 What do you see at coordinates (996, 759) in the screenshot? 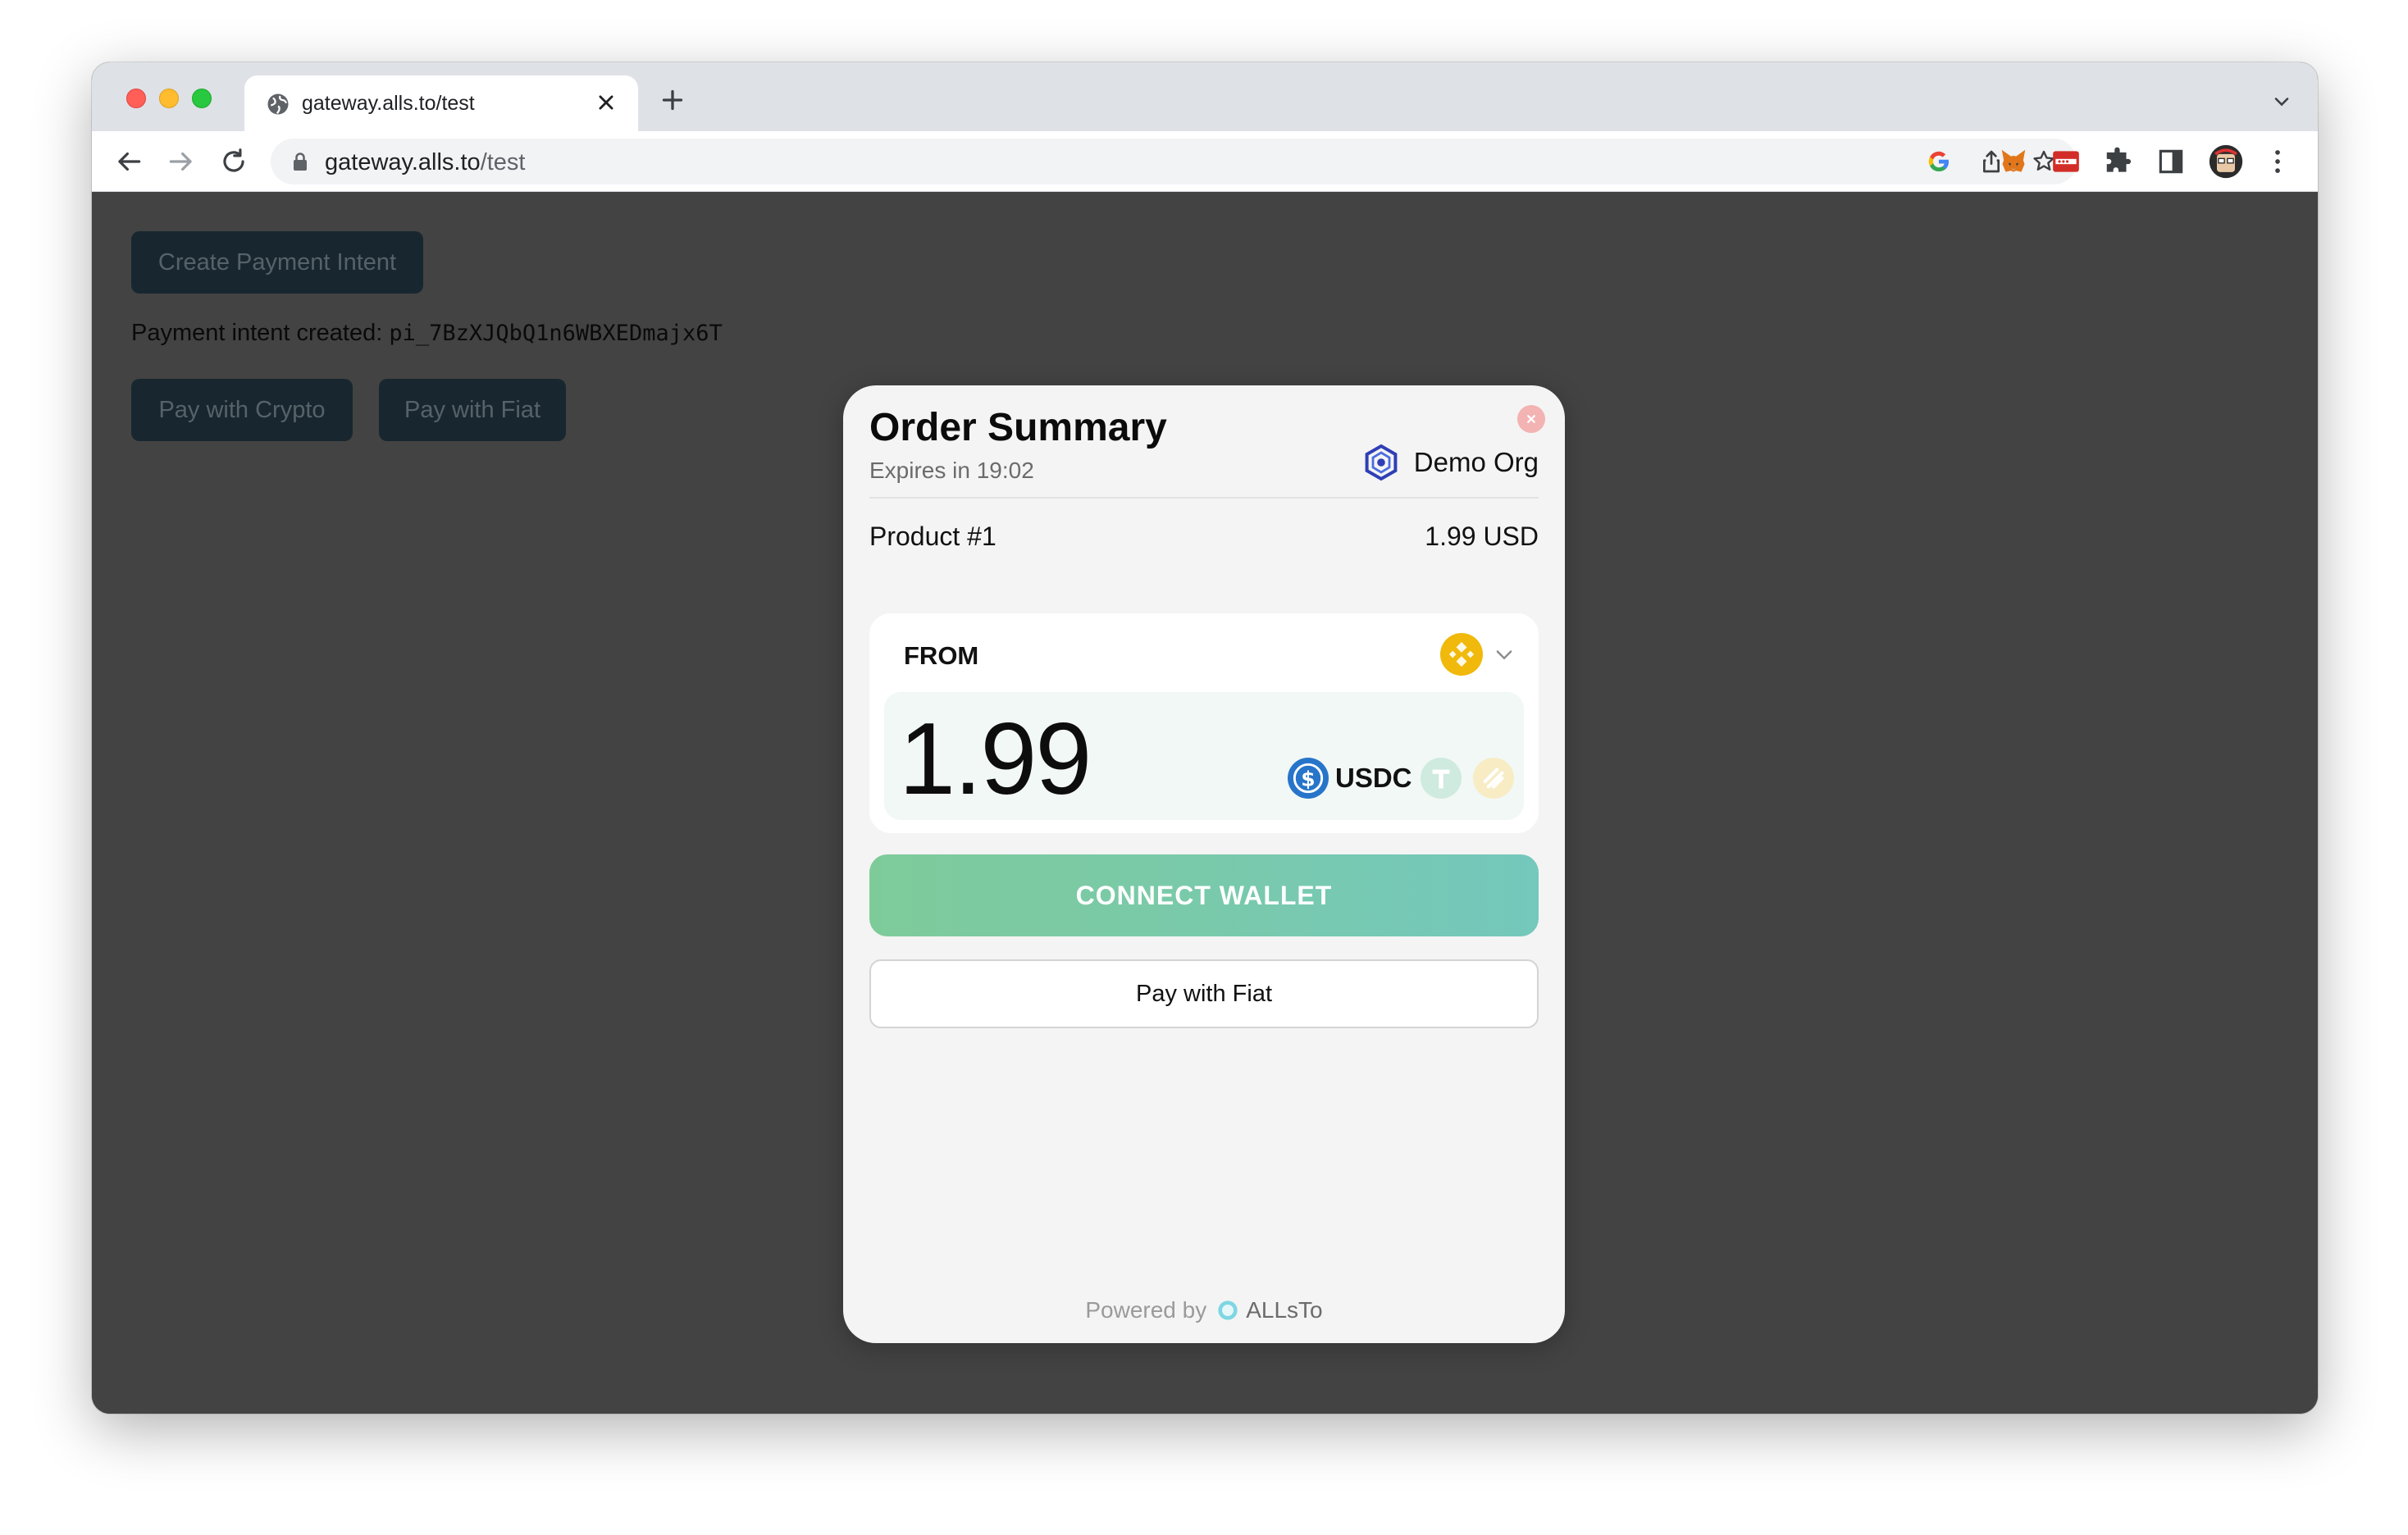
I see `amount-value: 1.99` at bounding box center [996, 759].